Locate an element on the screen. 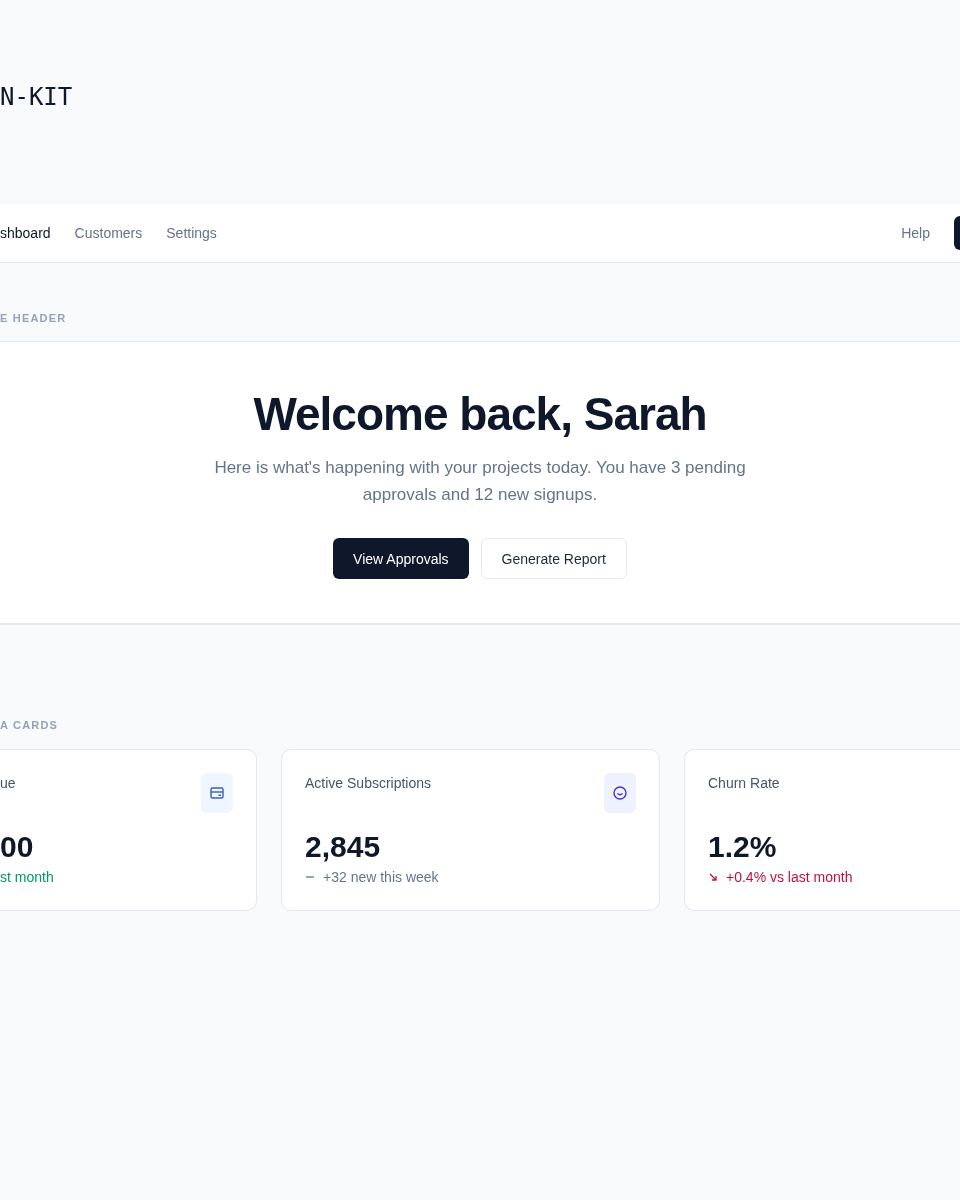 The height and width of the screenshot is (1200, 960). stat-label: Active Subscriptions is located at coordinates (368, 783).